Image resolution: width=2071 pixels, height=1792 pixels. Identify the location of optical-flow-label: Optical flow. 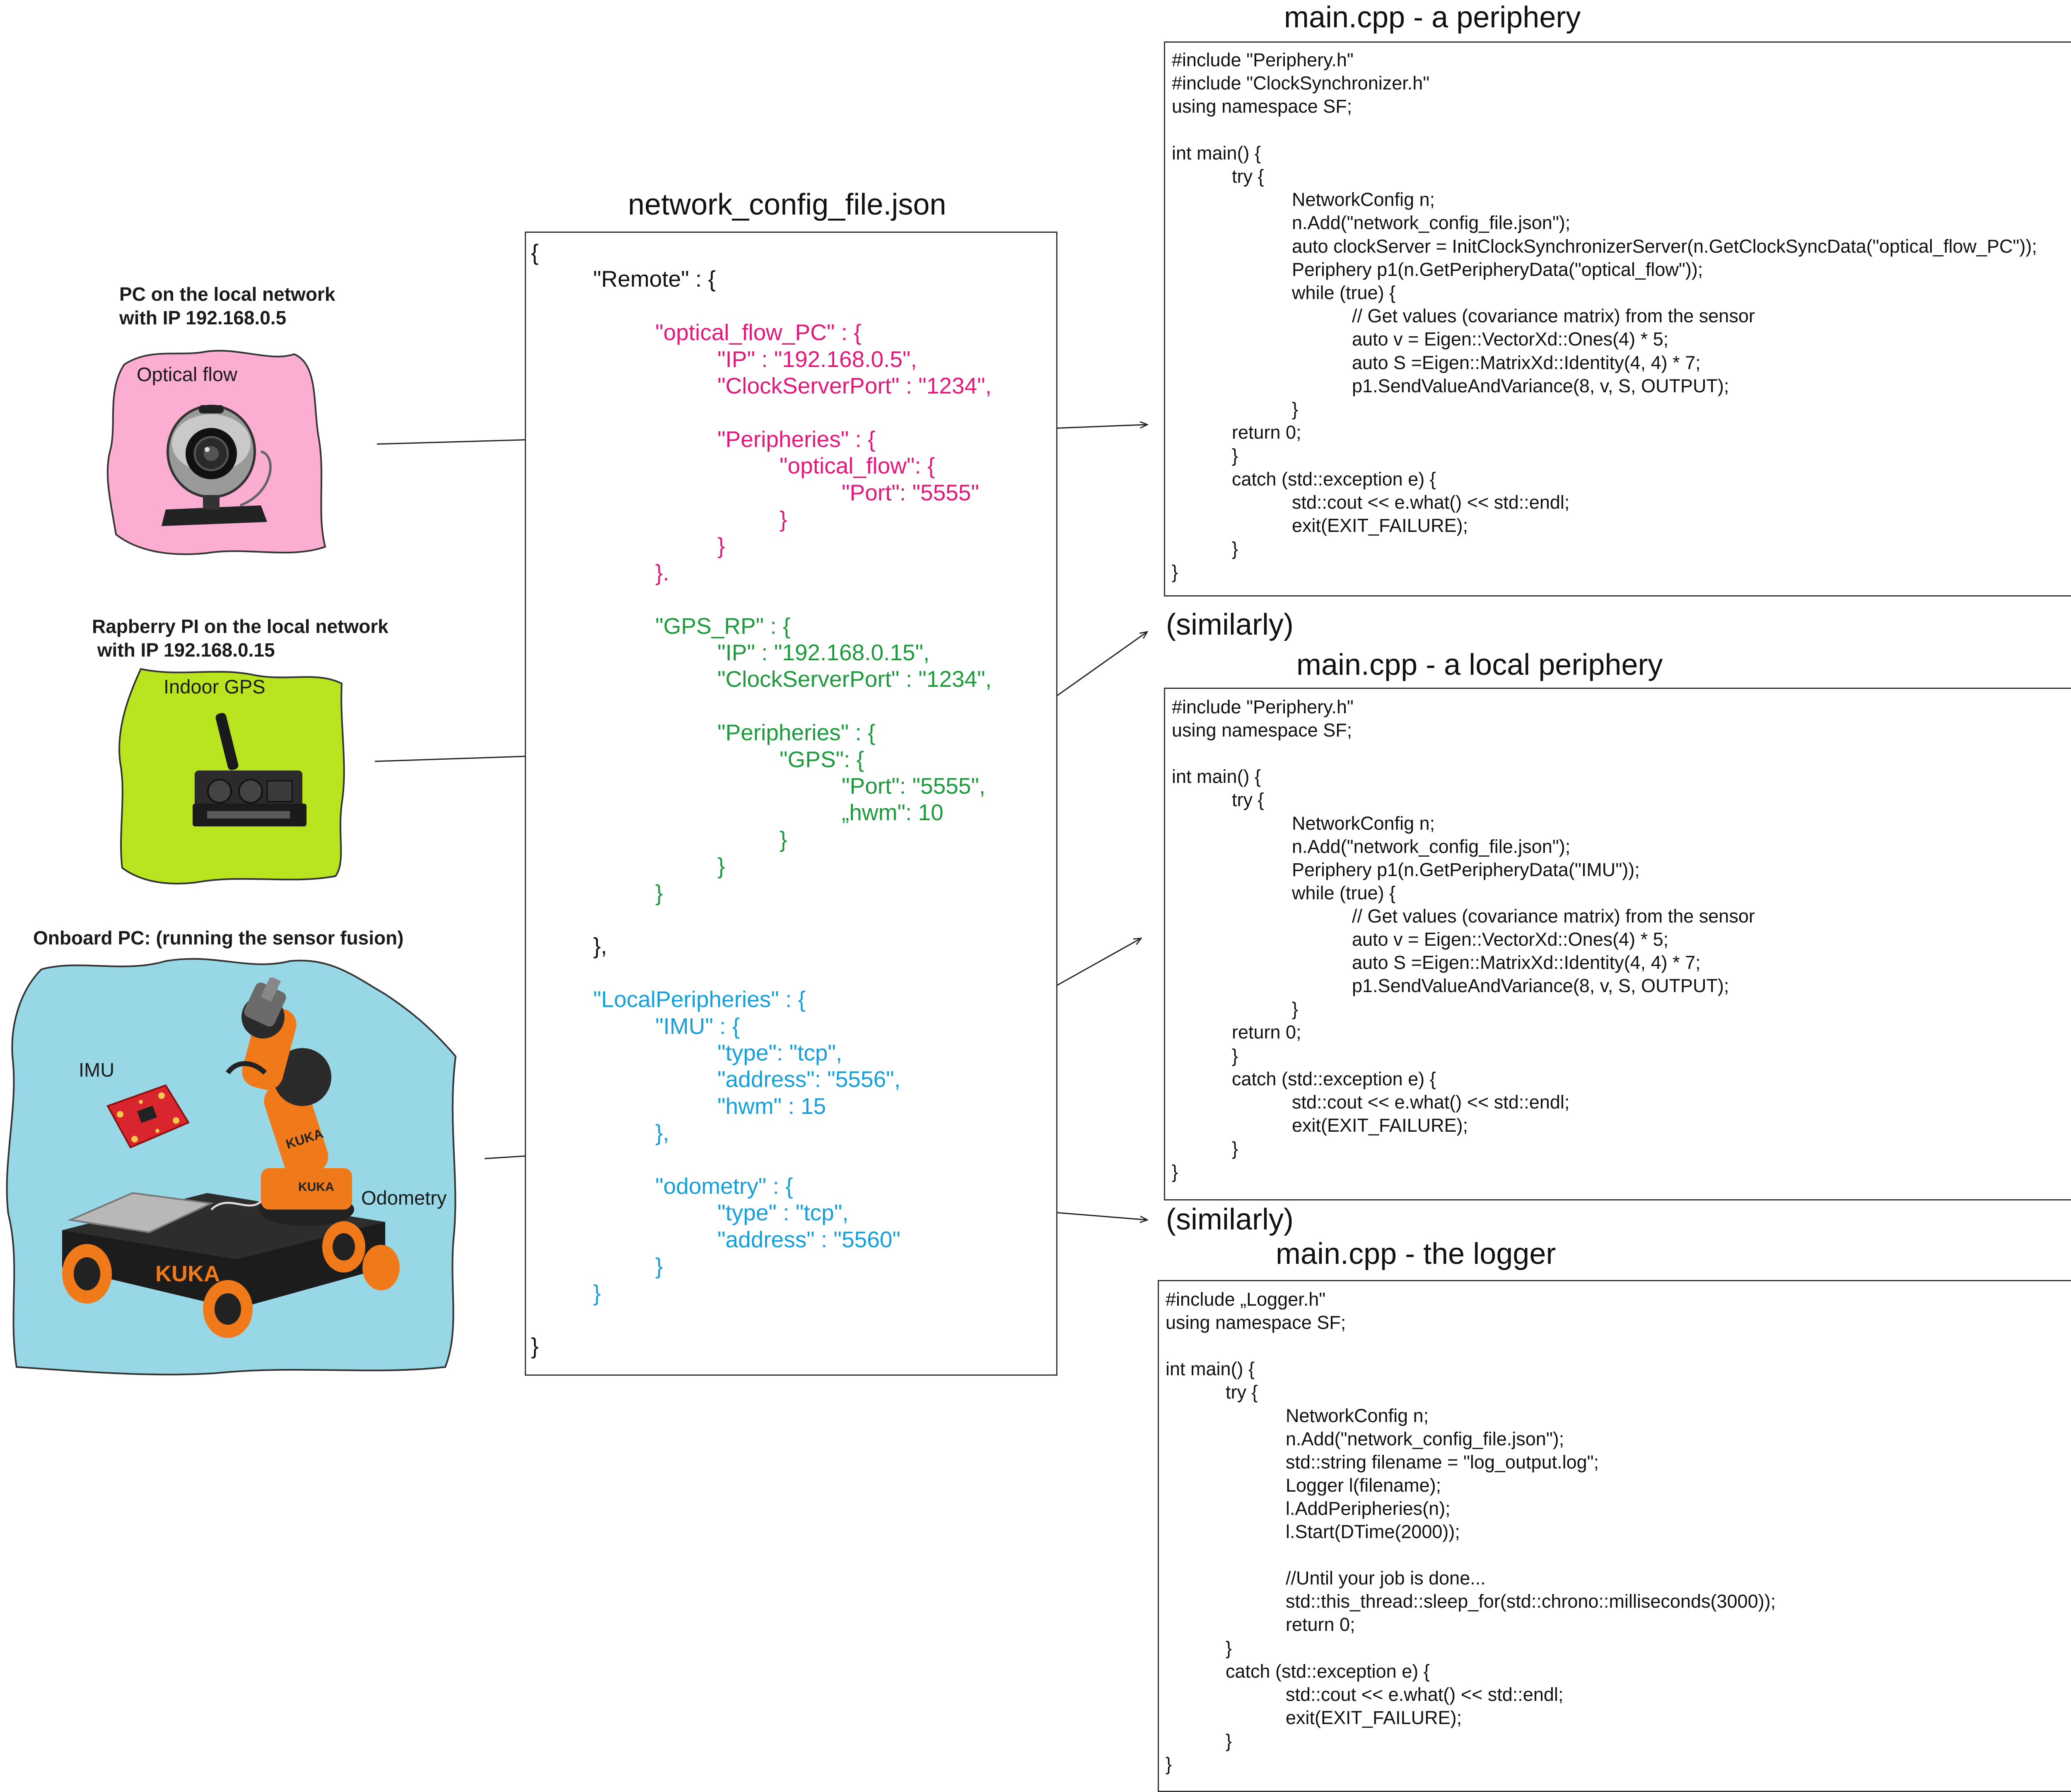
(187, 374).